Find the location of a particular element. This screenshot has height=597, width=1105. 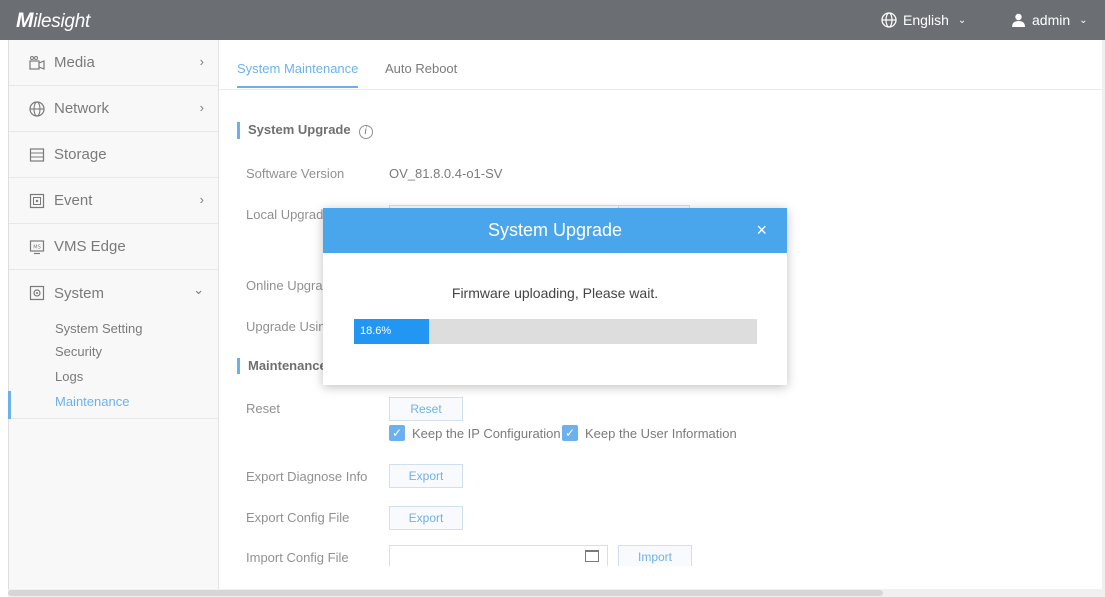

dialog-title: System Upgrade is located at coordinates (555, 230).